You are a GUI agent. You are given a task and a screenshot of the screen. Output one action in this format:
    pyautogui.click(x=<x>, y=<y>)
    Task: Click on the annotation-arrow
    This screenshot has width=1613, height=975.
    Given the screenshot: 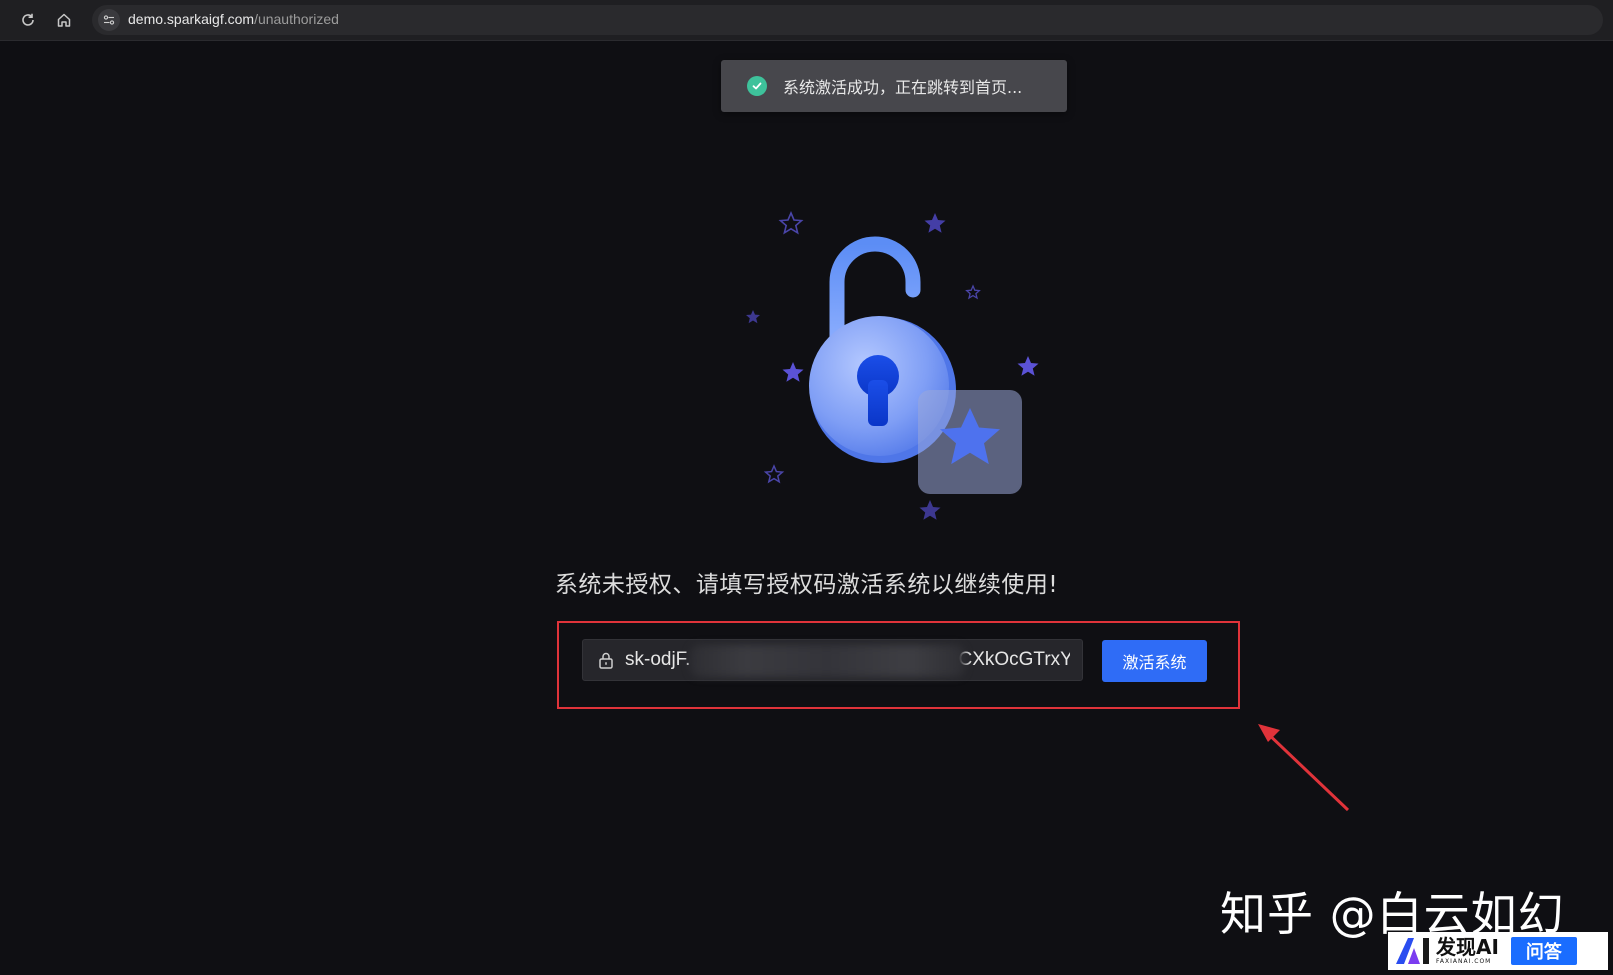 What is the action you would take?
    pyautogui.click(x=1304, y=768)
    